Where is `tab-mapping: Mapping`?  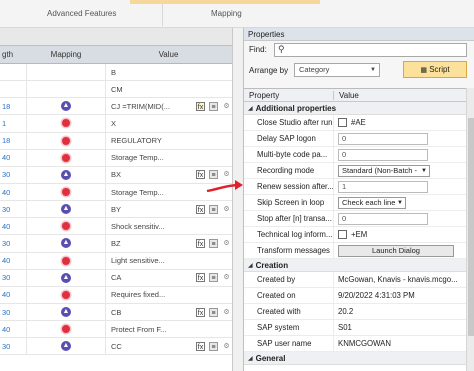 tab-mapping: Mapping is located at coordinates (226, 13).